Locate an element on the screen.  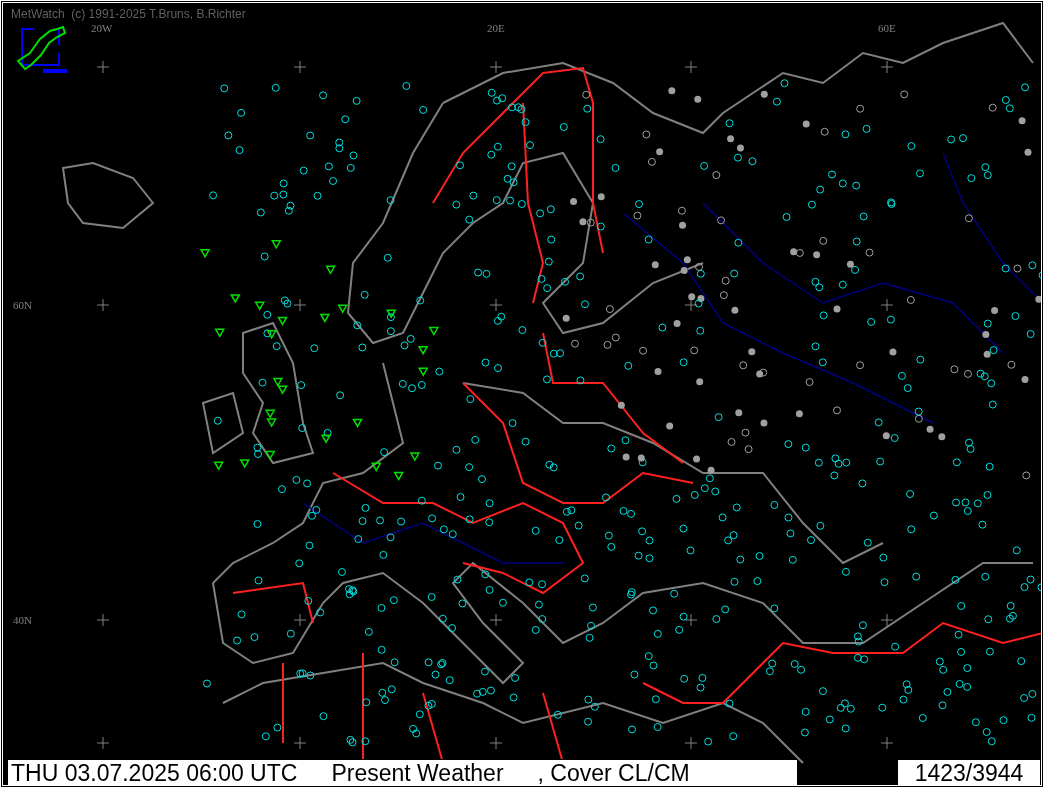
date-time: THU 03.07.2025 06:00 UTC is located at coordinates (154, 773).